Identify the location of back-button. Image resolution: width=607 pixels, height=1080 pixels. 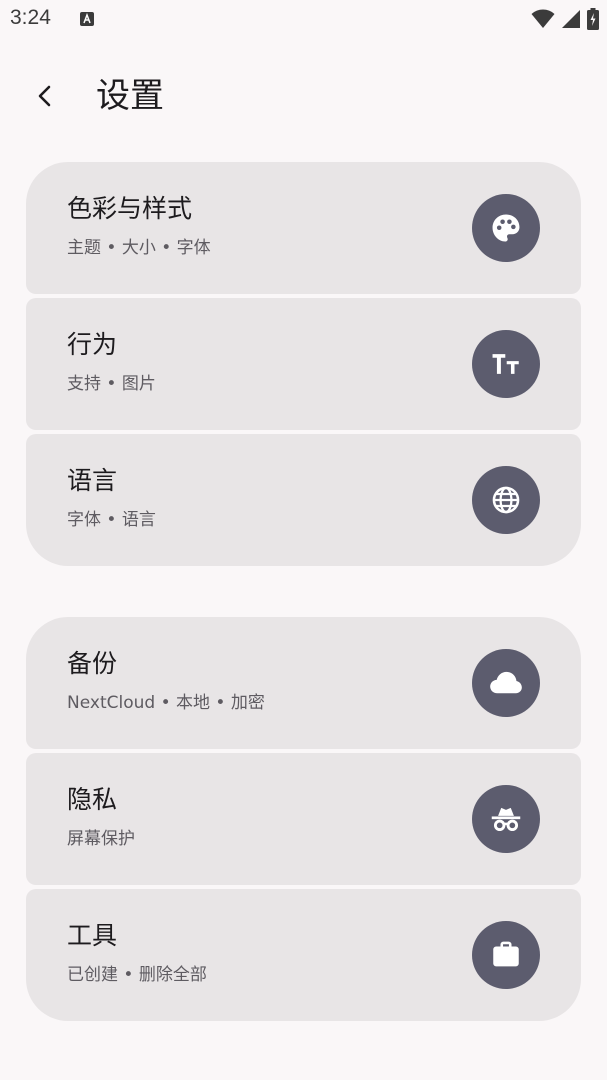
(46, 98).